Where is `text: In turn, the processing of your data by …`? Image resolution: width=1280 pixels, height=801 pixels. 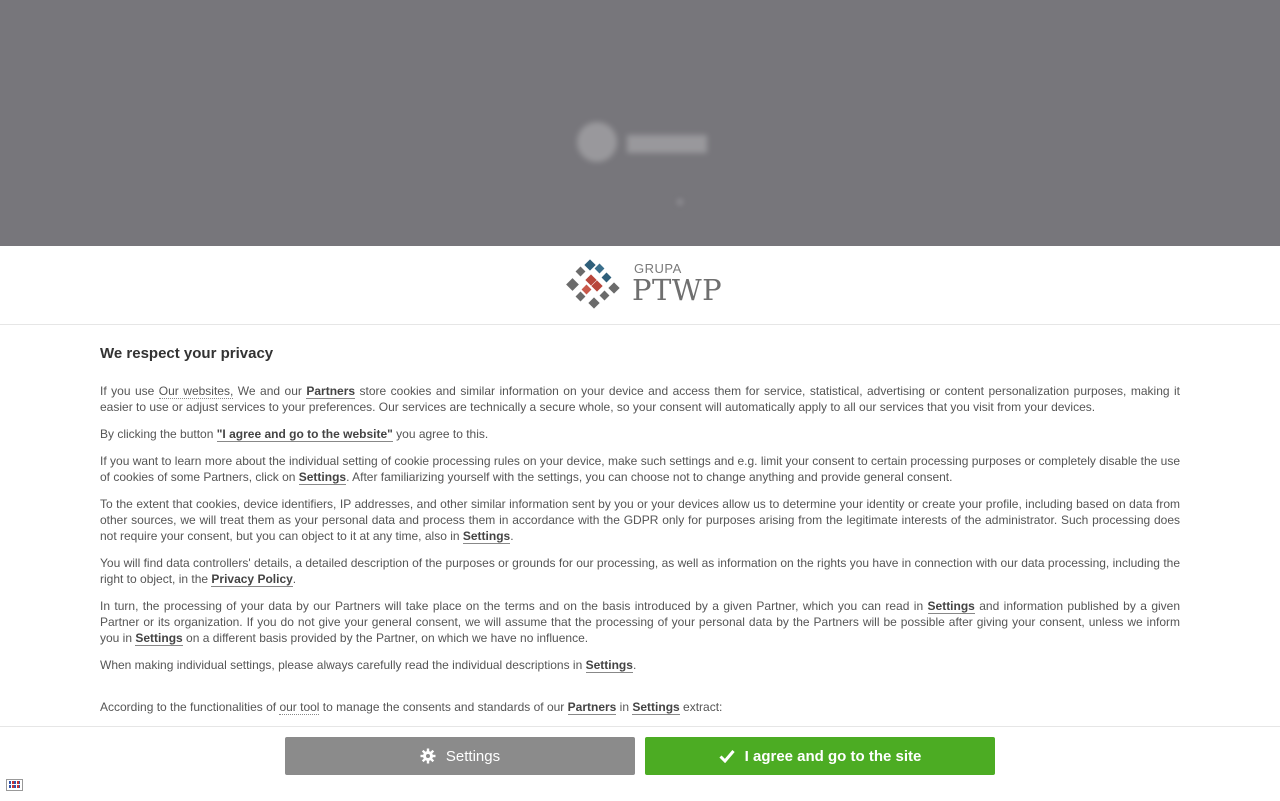
text: In turn, the processing of your data by … is located at coordinates (514, 606).